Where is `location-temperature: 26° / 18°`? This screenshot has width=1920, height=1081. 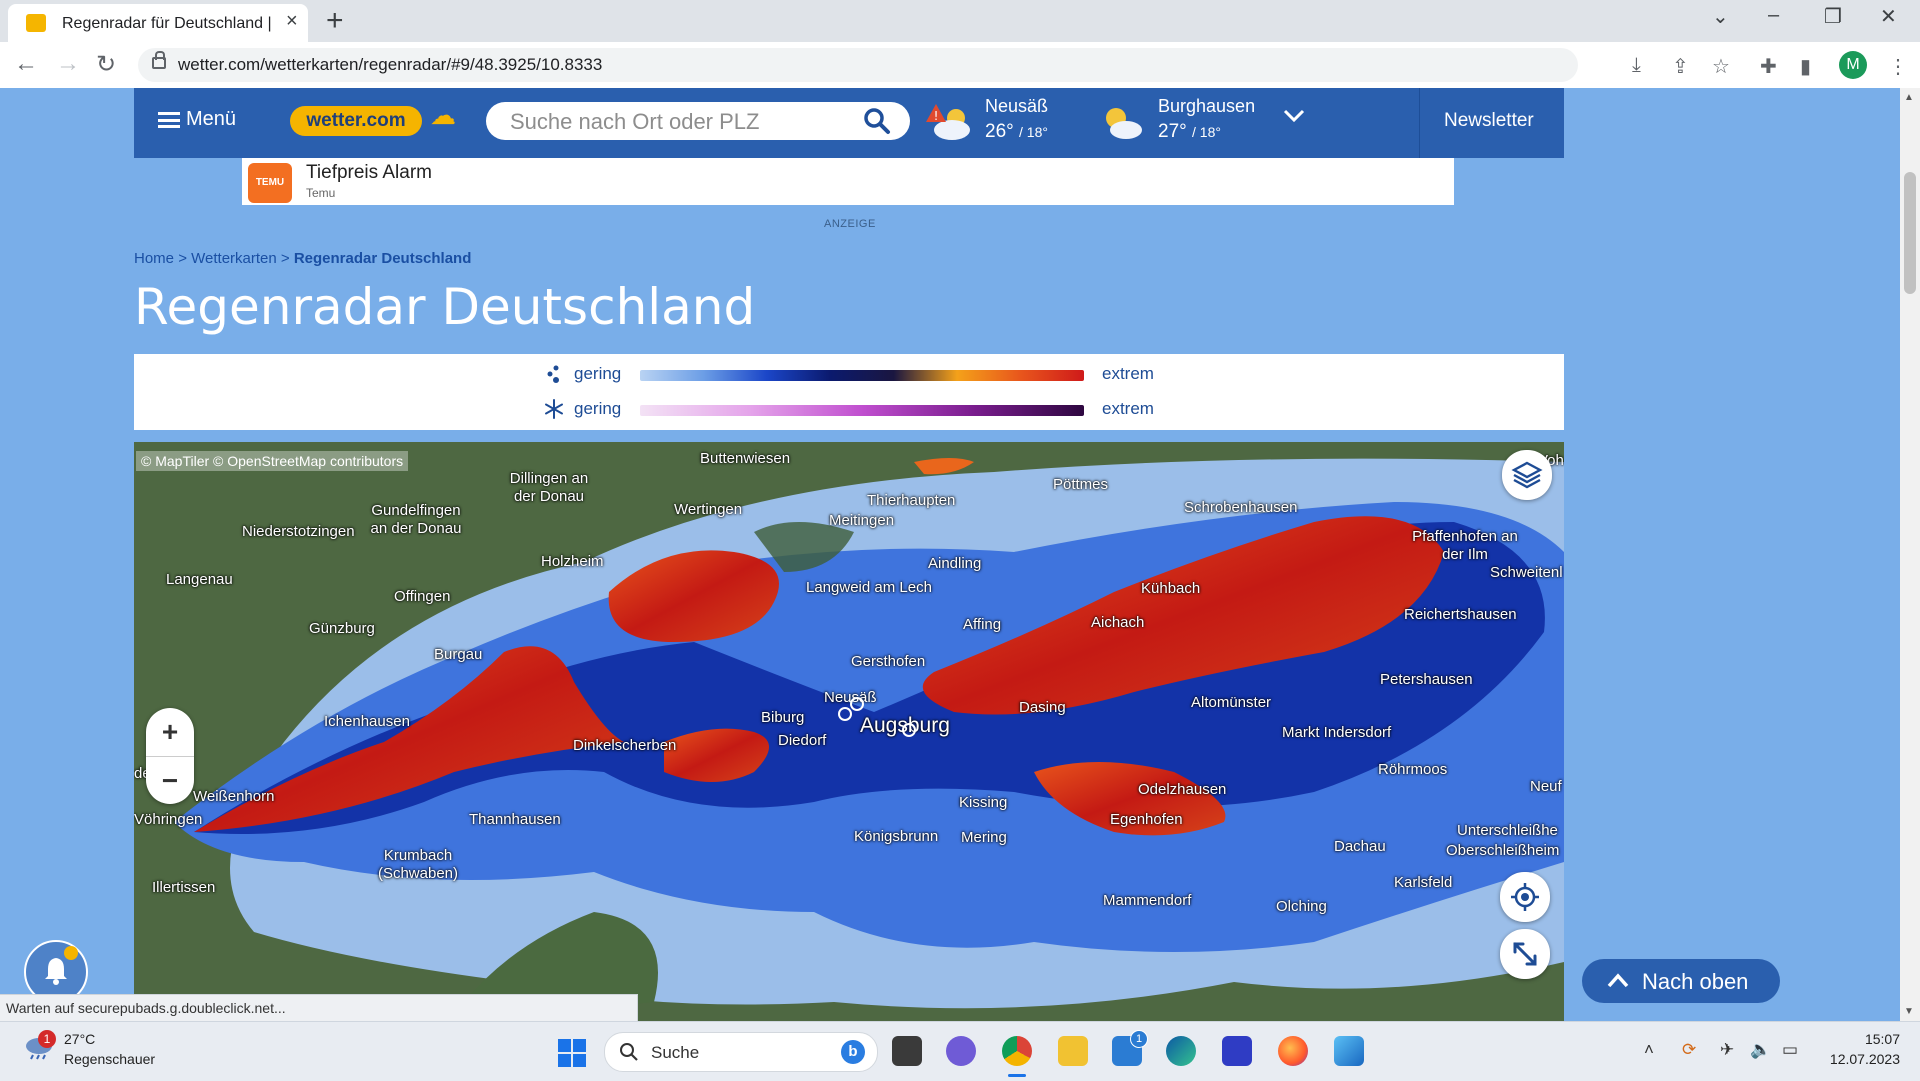
location-temperature: 26° / 18° is located at coordinates (1016, 131).